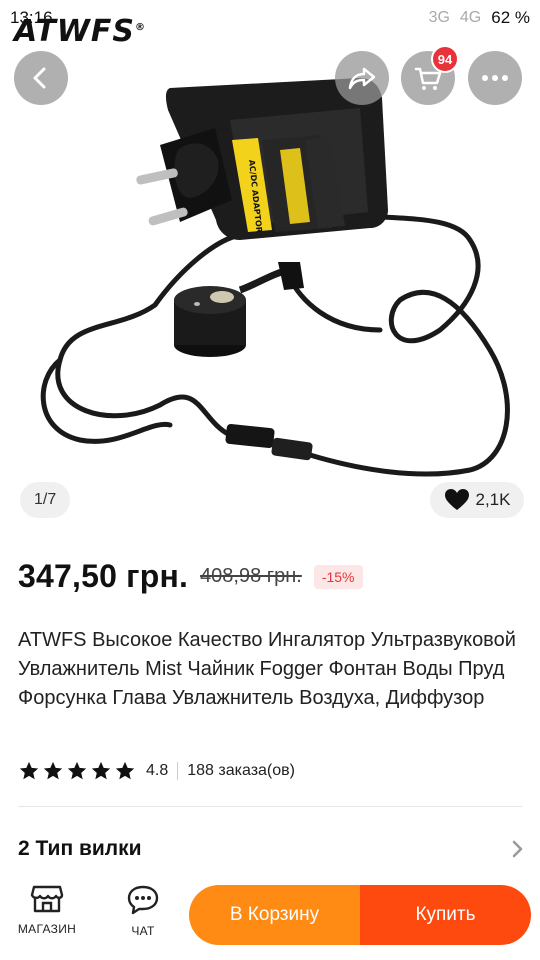  I want to click on more-icon, so click(495, 78).